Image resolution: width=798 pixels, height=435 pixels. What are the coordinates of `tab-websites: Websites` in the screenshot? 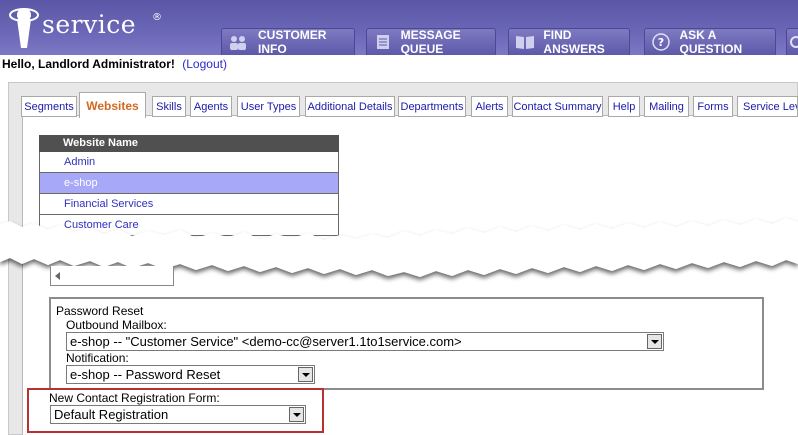 It's located at (112, 105).